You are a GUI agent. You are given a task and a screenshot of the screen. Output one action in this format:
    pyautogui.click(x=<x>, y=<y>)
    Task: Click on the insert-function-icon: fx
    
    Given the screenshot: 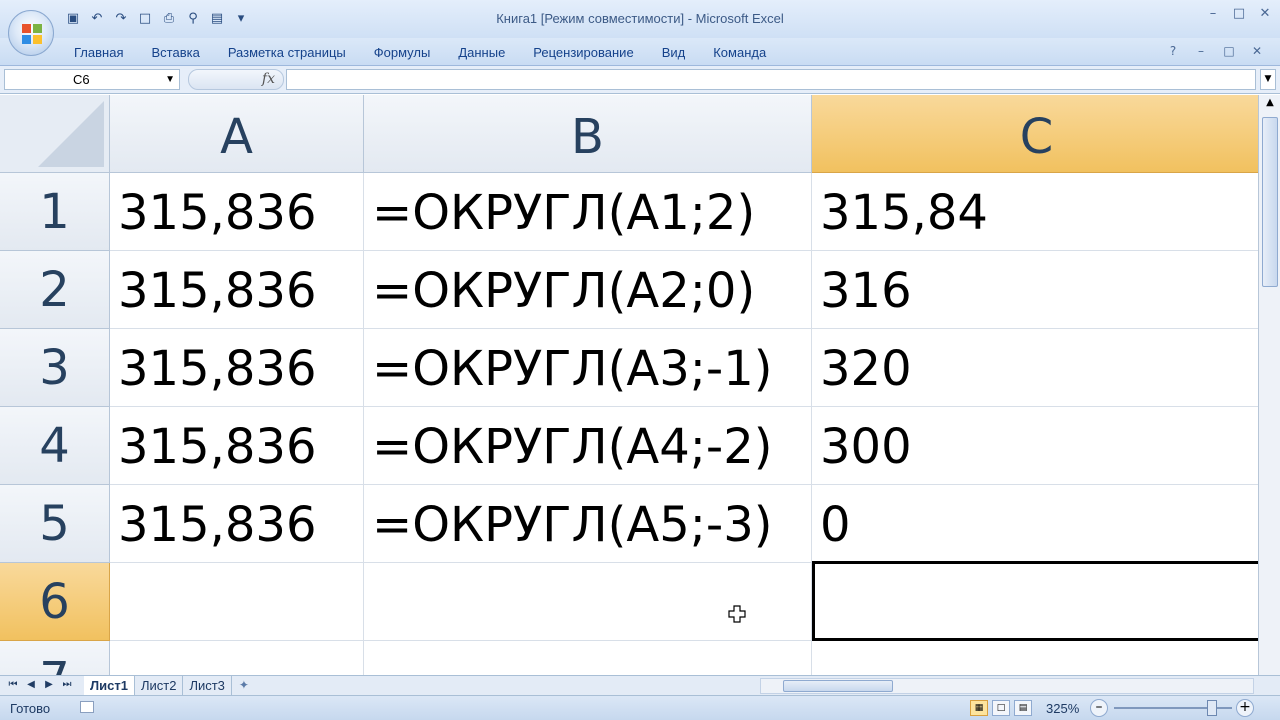 What is the action you would take?
    pyautogui.click(x=268, y=79)
    